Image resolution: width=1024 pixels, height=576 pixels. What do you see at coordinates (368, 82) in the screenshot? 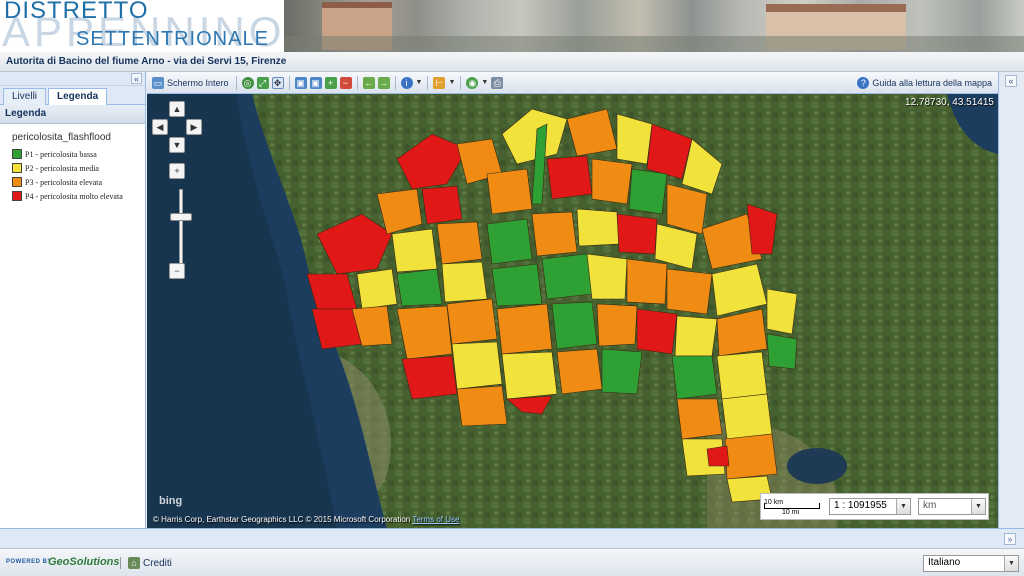
I see `previous-extent-icon: ←` at bounding box center [368, 82].